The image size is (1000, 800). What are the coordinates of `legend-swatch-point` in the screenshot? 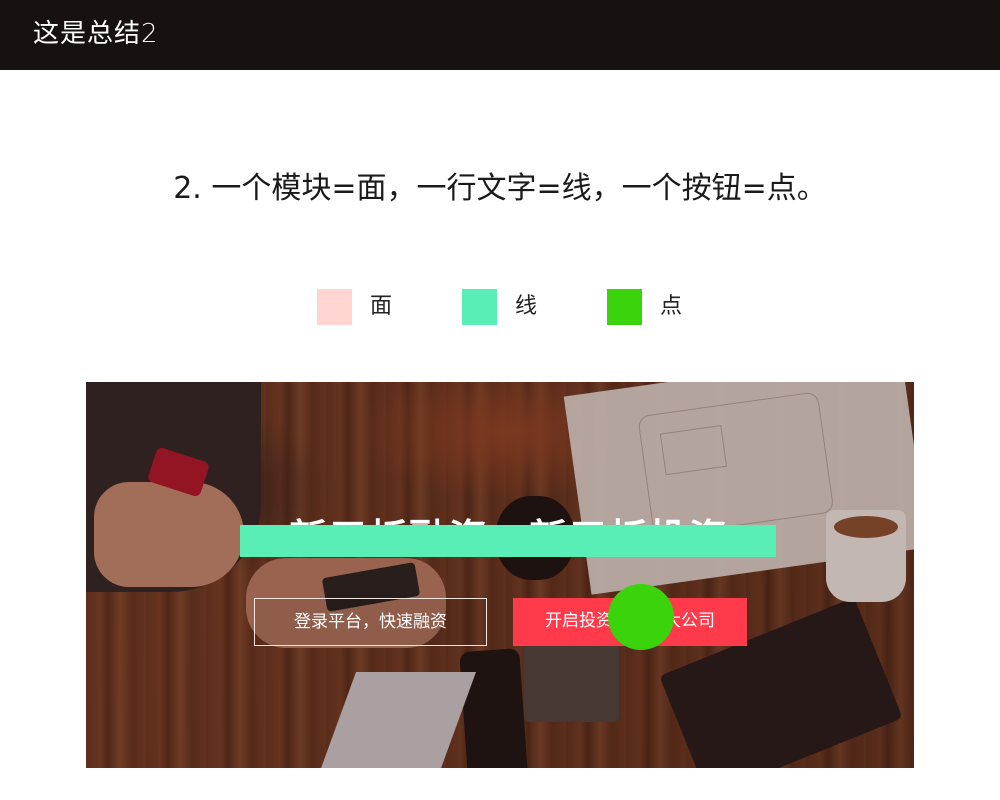 It's located at (624, 307).